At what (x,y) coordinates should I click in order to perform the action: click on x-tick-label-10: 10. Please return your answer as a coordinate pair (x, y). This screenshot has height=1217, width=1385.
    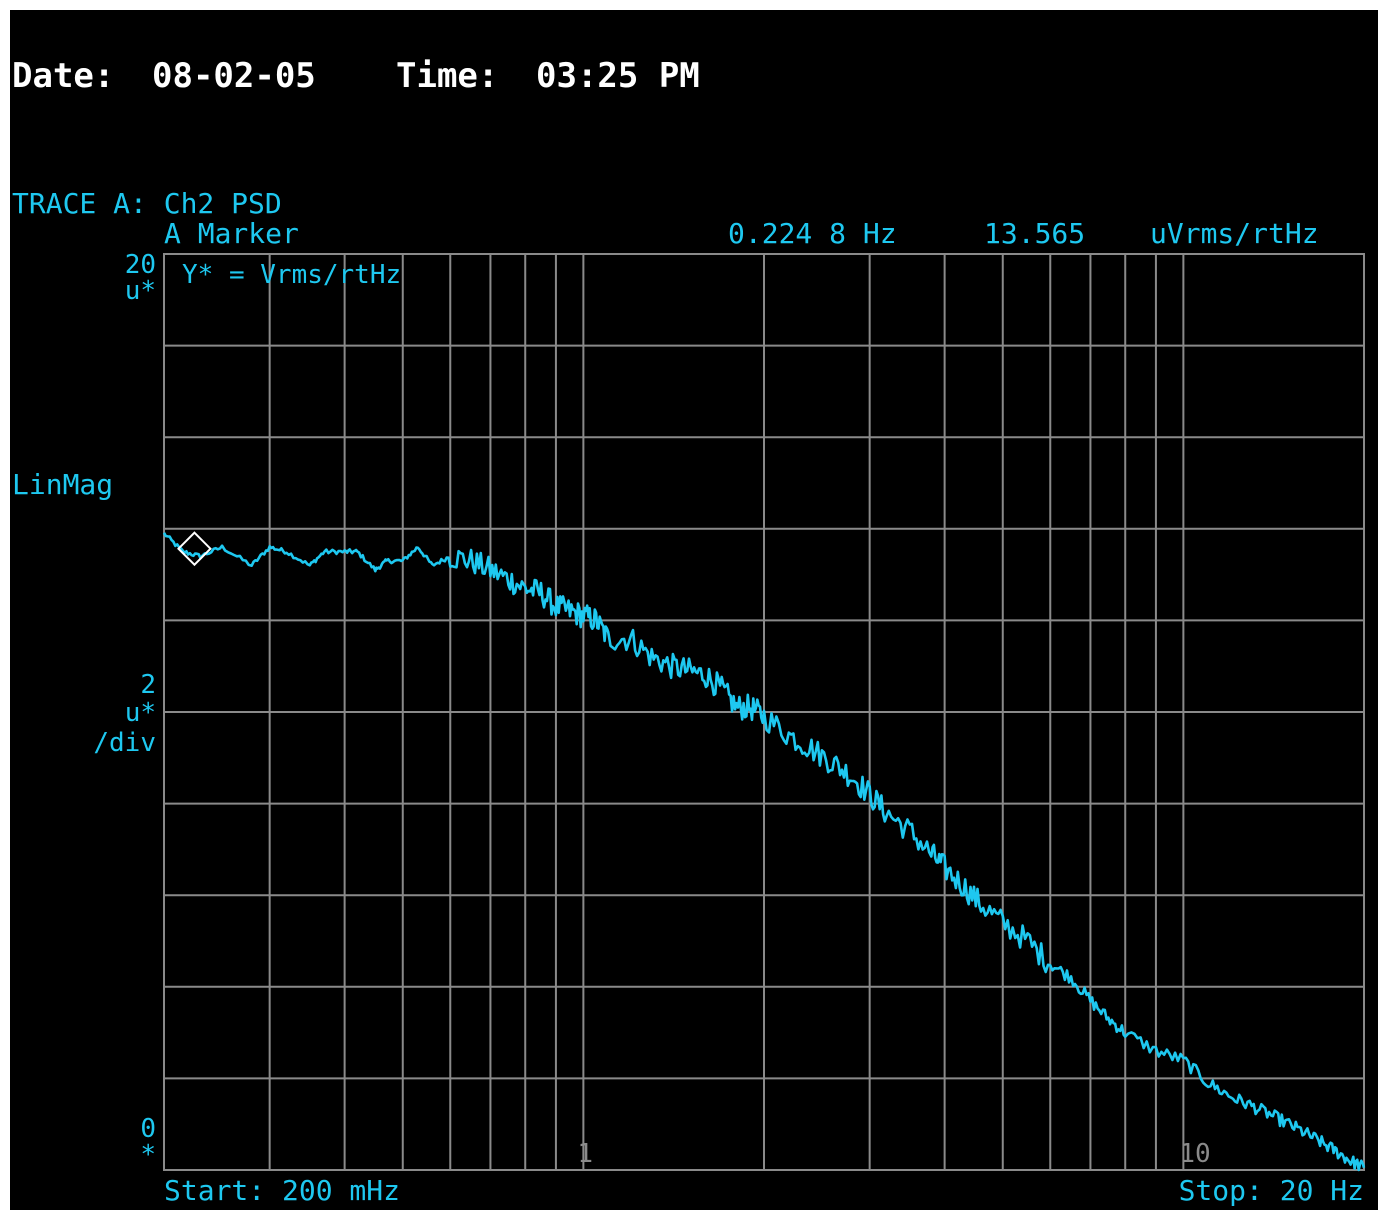
    Looking at the image, I should click on (1194, 1154).